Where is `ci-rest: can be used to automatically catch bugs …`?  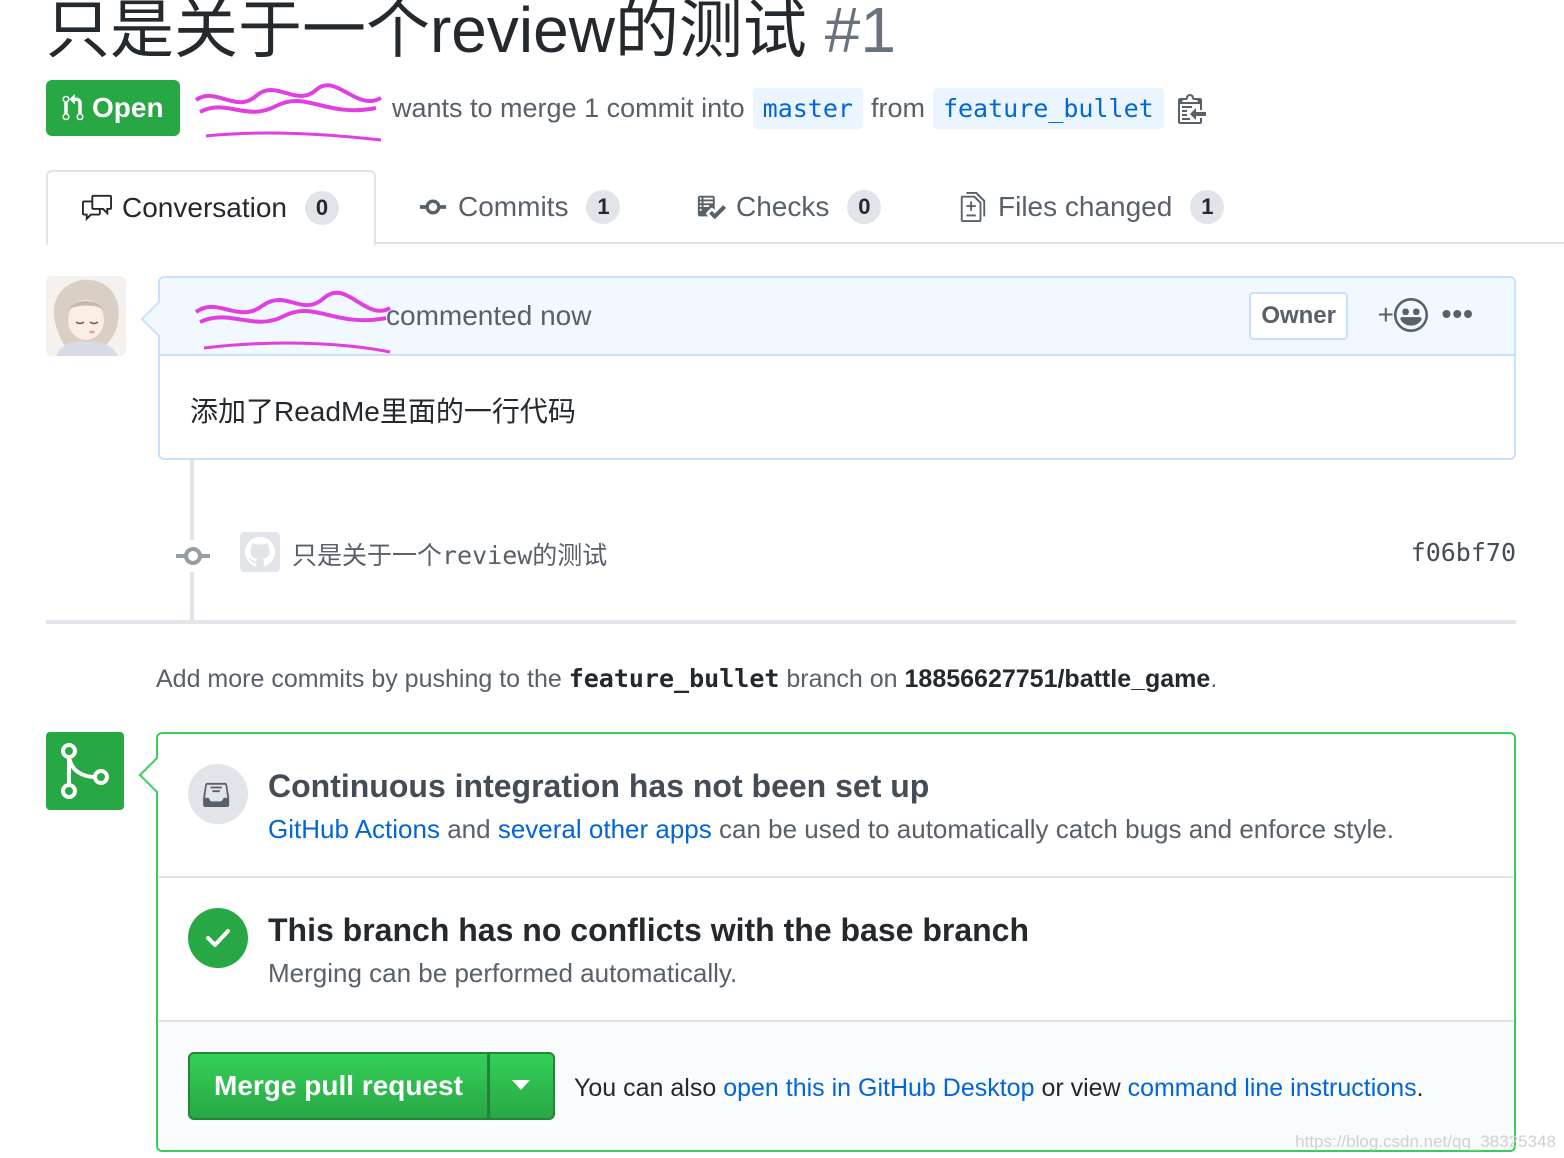
ci-rest: can be used to automatically catch bugs … is located at coordinates (1056, 829).